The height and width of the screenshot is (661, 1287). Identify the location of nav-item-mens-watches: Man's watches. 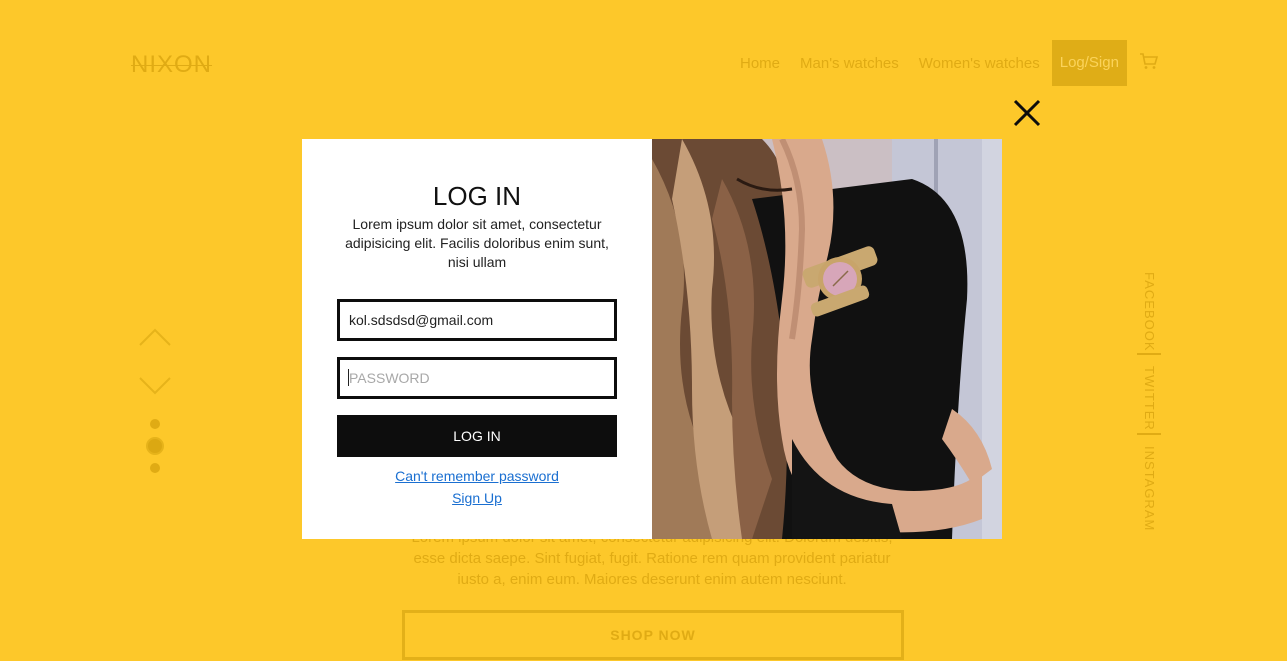
(849, 63).